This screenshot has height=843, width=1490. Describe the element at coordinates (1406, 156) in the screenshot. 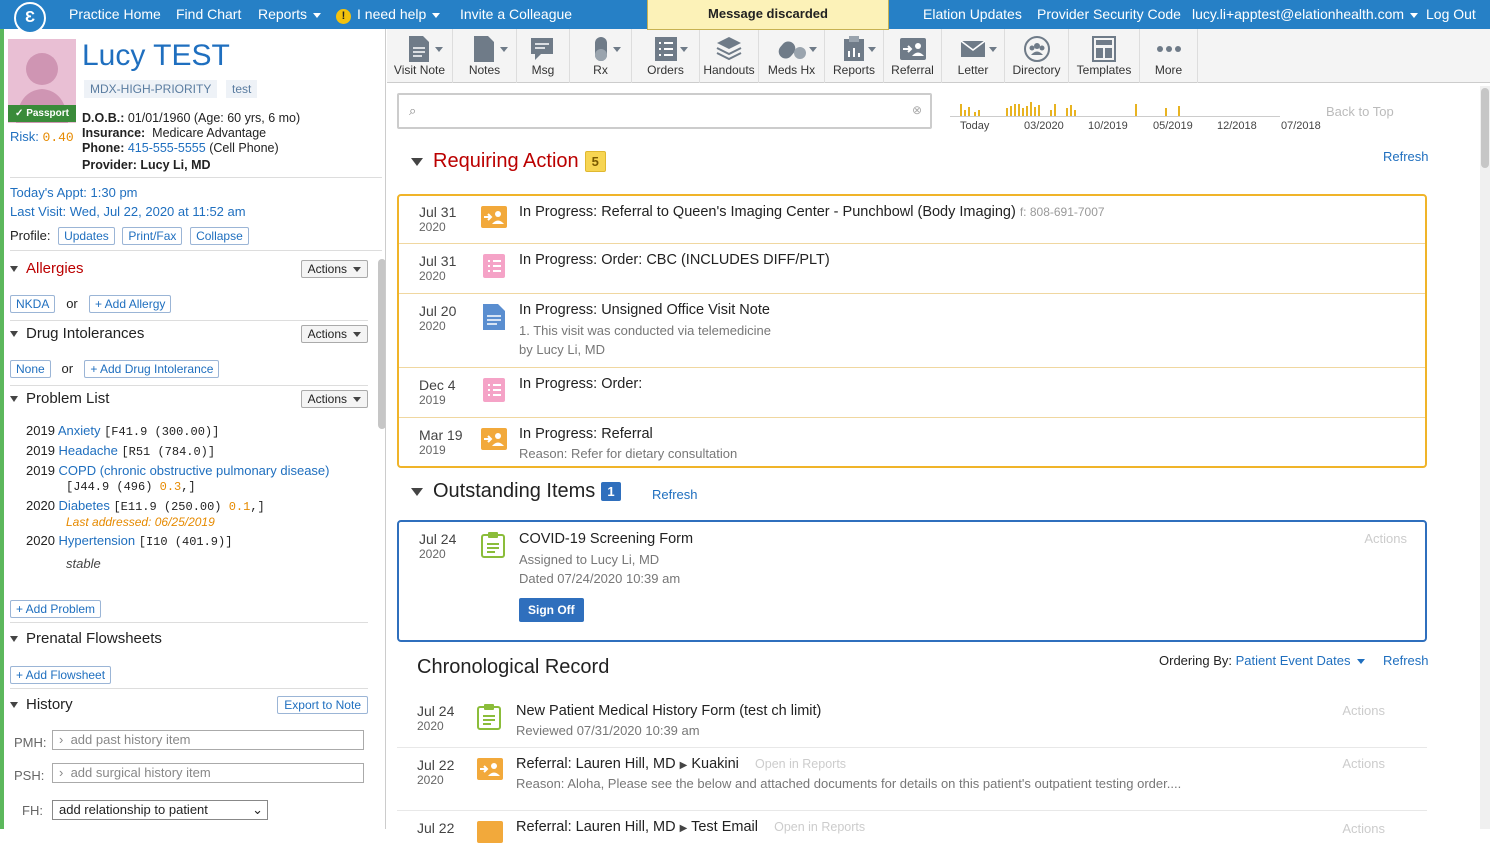

I see `requiring-action-refresh: Refresh` at that location.